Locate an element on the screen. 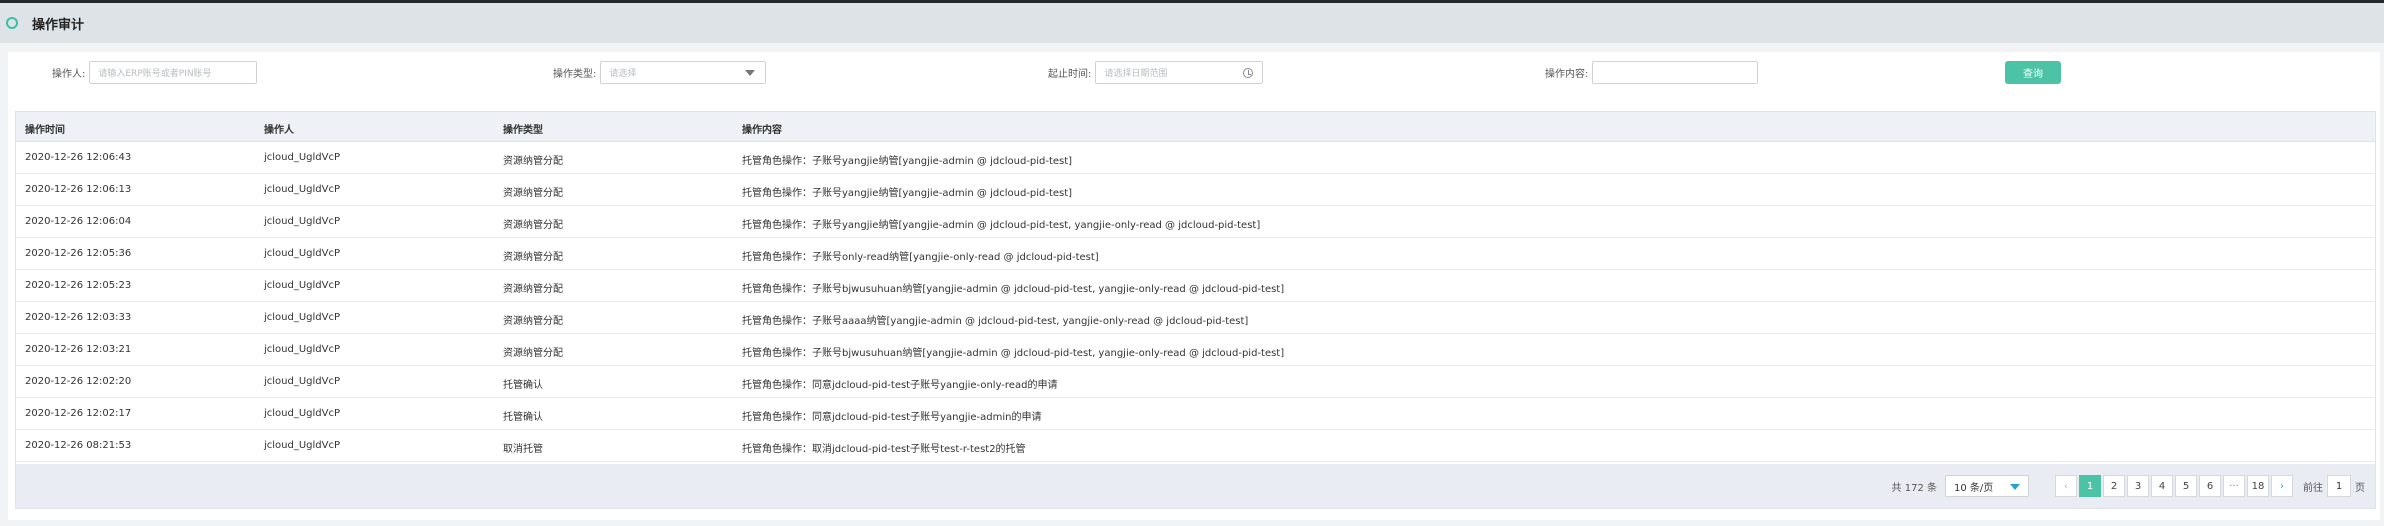 This screenshot has height=526, width=2384. header-operator: 操作人 is located at coordinates (279, 130).